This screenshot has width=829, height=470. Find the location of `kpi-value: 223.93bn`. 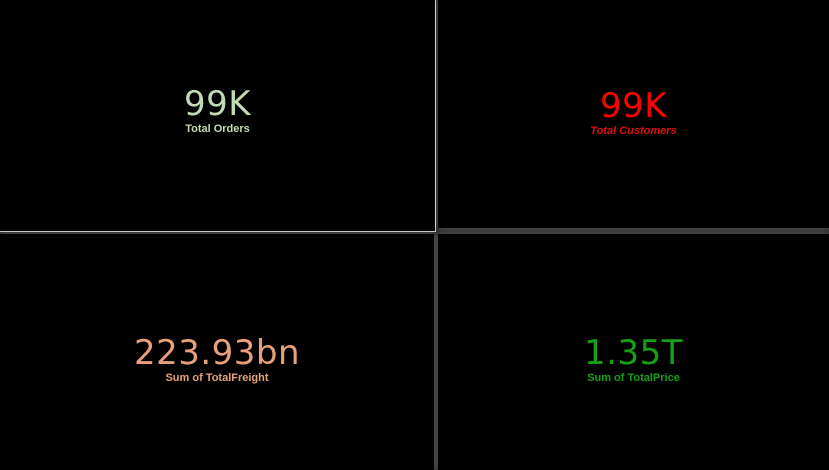

kpi-value: 223.93bn is located at coordinates (217, 353).